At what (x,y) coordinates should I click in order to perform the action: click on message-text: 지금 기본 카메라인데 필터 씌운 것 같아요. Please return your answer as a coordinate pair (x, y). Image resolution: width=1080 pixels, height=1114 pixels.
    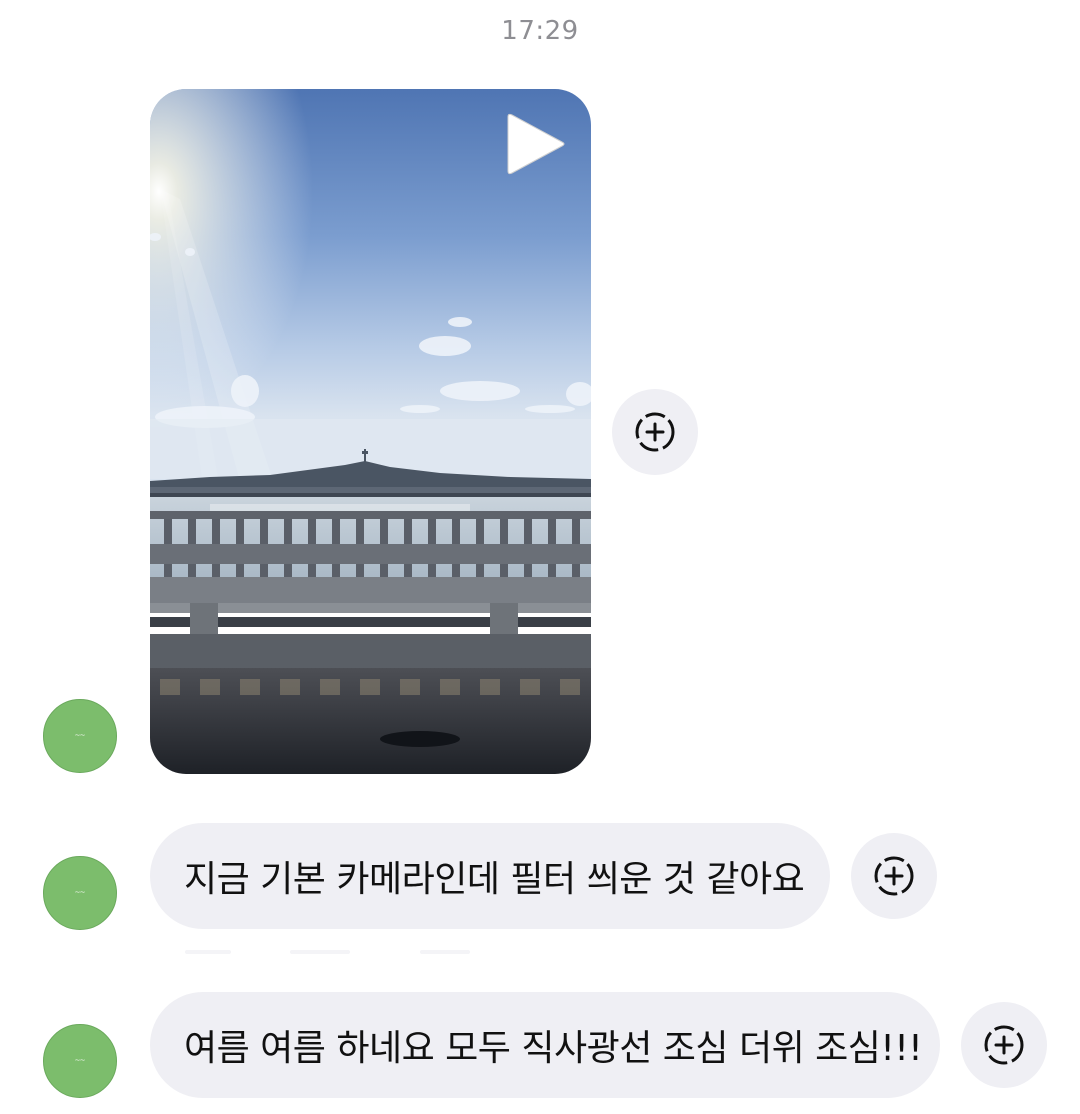
    Looking at the image, I should click on (494, 879).